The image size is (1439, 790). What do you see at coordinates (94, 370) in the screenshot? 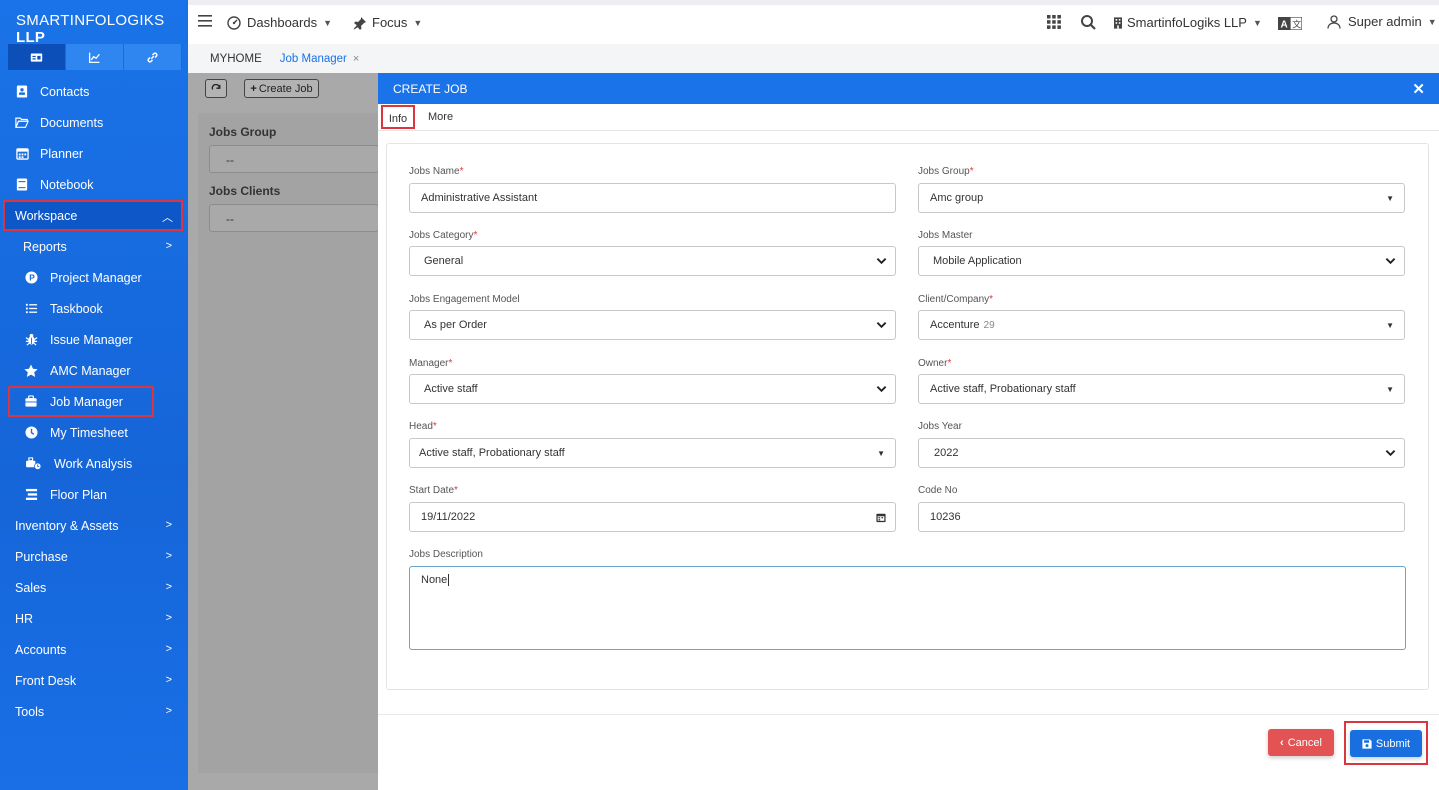
I see `sidebar-item-amc-manager: AMC Manager` at bounding box center [94, 370].